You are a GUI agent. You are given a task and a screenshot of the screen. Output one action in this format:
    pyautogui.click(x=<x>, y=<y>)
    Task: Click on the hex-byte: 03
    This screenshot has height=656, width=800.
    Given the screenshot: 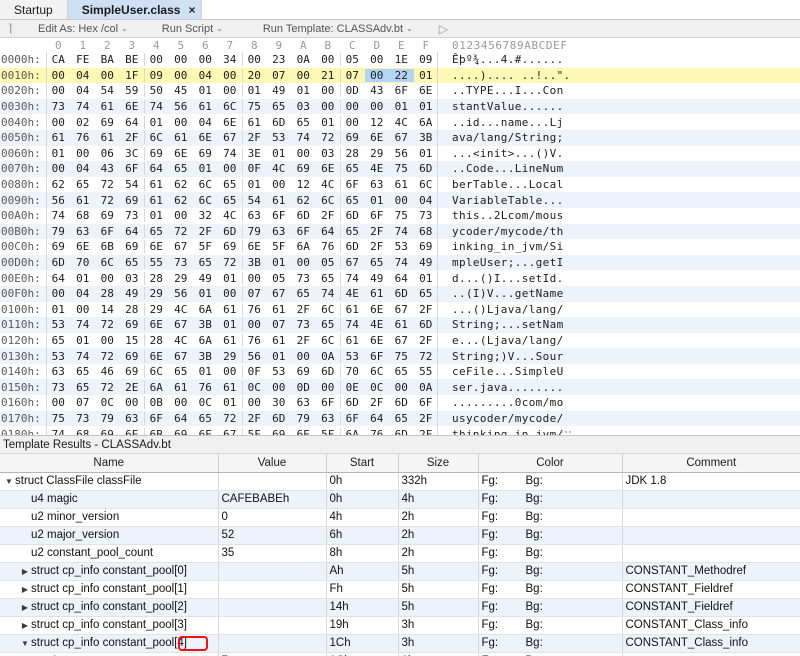 What is the action you would take?
    pyautogui.click(x=303, y=106)
    